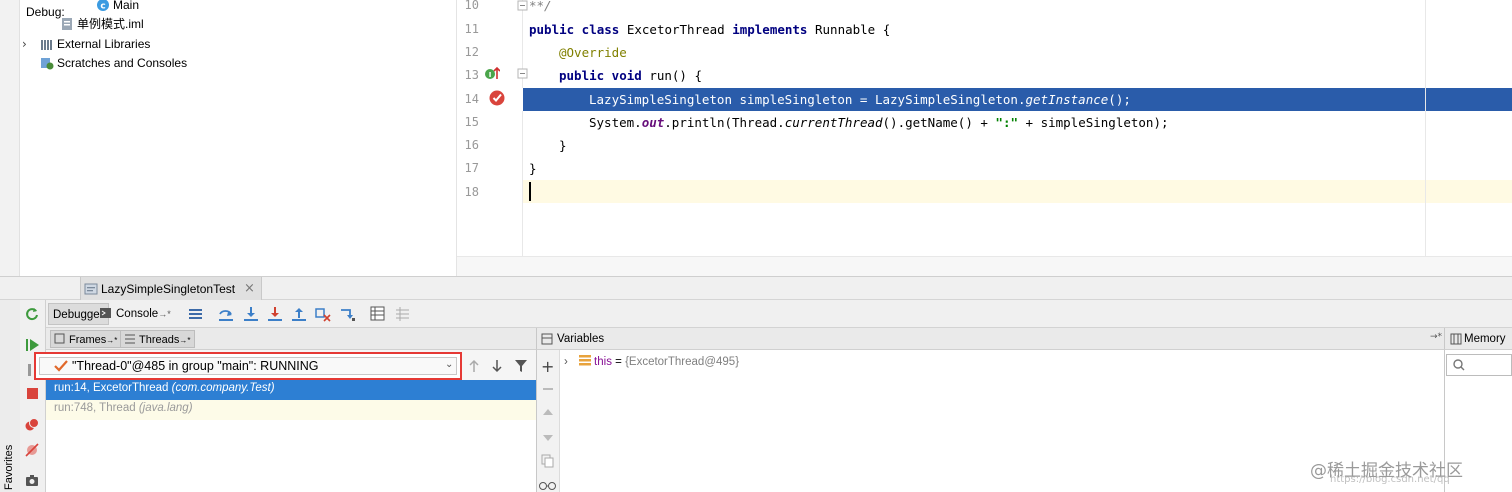 This screenshot has width=1512, height=492. I want to click on code-line: public void run() {, so click(631, 75).